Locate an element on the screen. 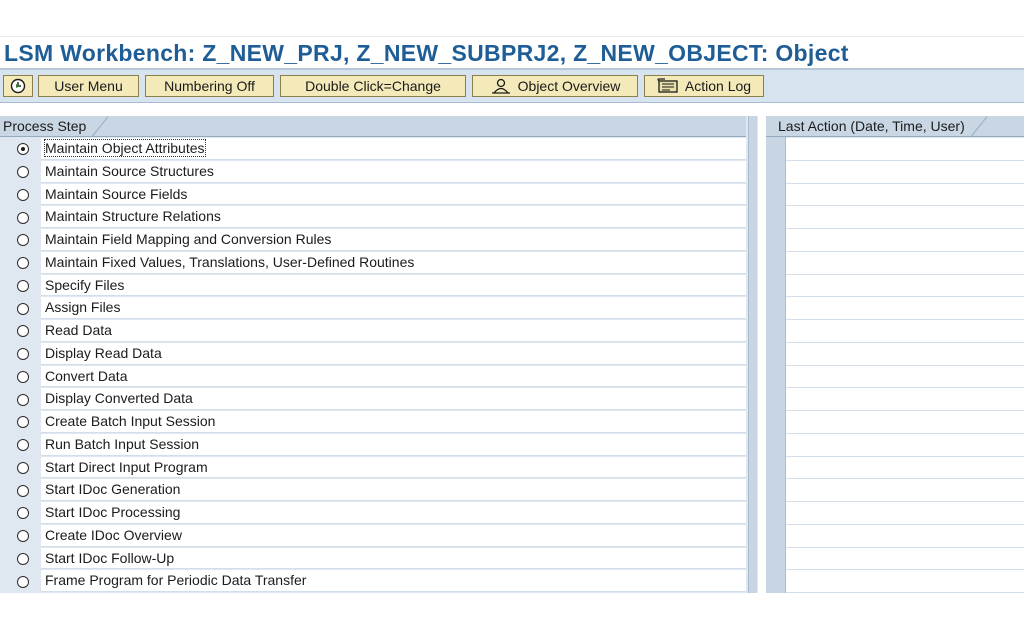 The height and width of the screenshot is (630, 1024). action-log-label: Action Log is located at coordinates (718, 86).